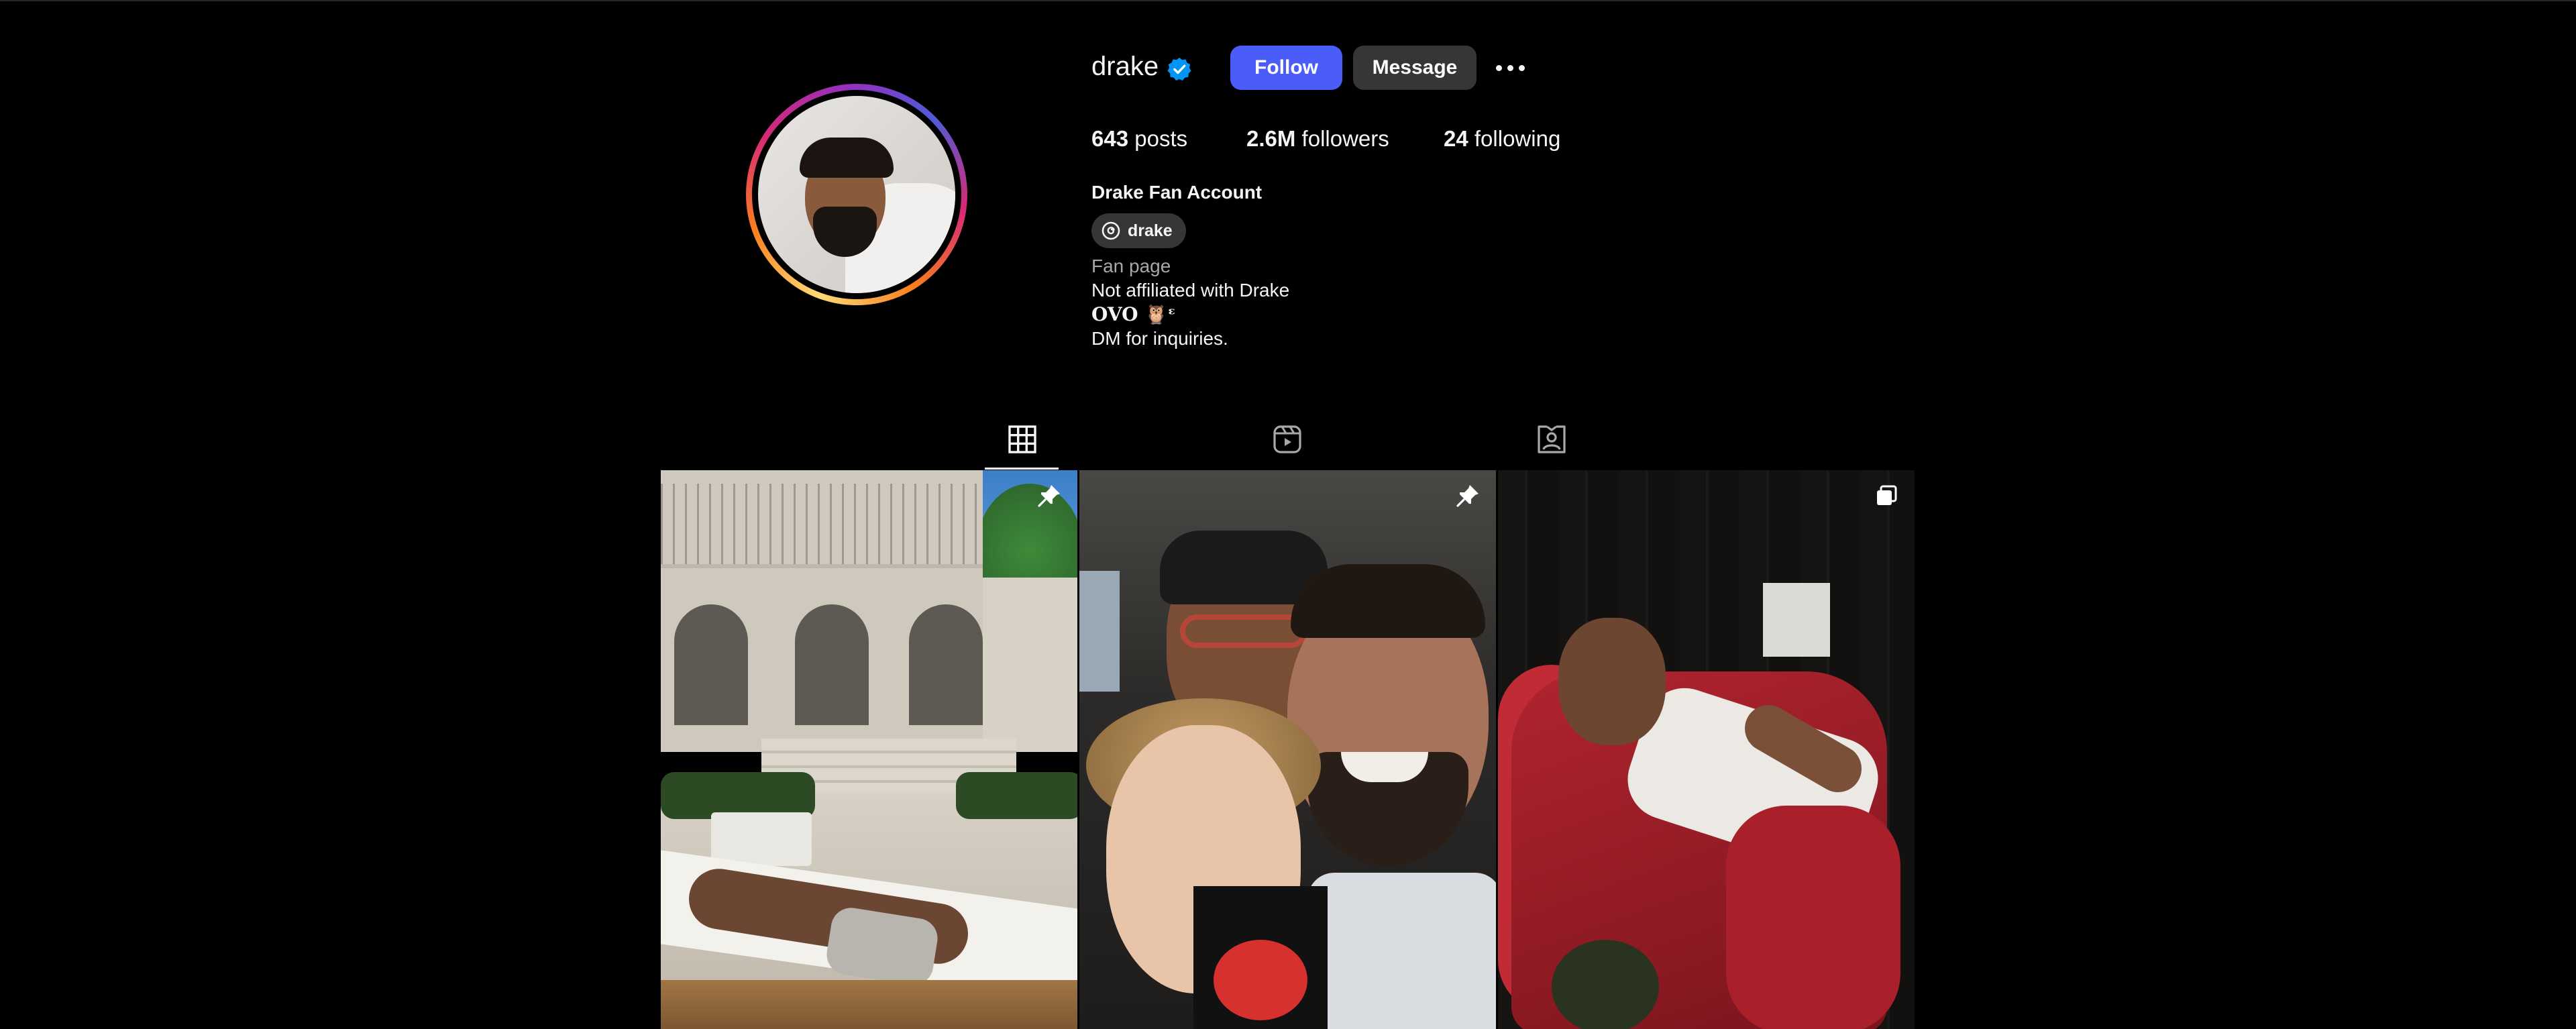 This screenshot has width=2576, height=1029. What do you see at coordinates (1415, 68) in the screenshot?
I see `message-button: Message` at bounding box center [1415, 68].